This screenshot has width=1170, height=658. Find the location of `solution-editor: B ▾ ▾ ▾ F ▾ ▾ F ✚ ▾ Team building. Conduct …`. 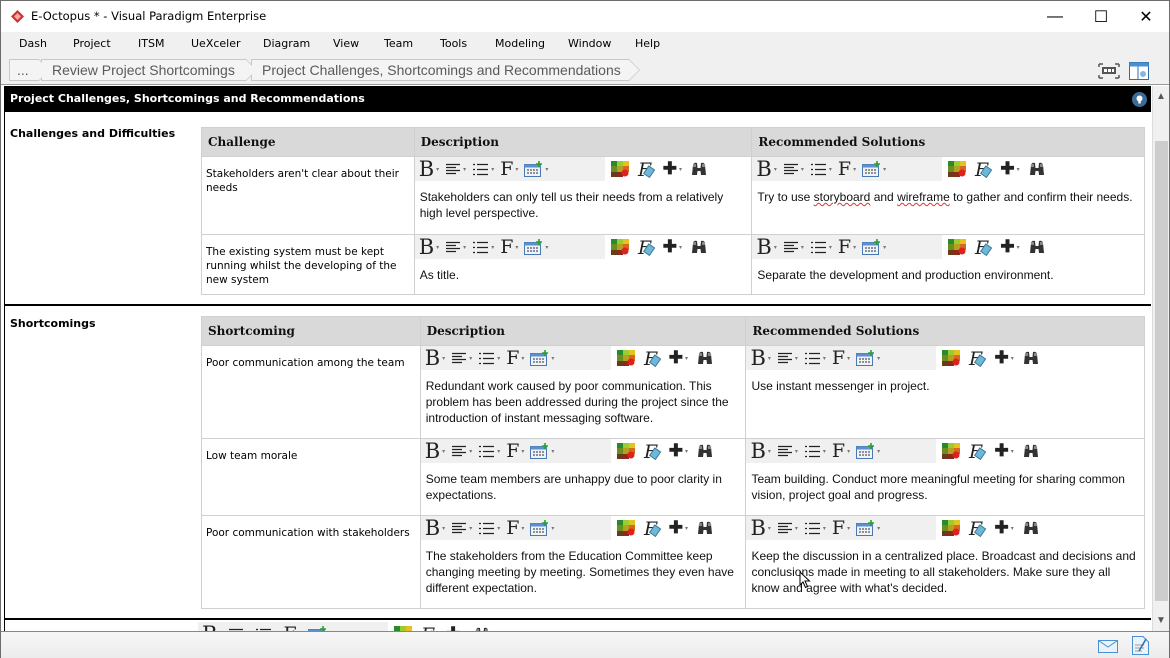

solution-editor: B ▾ ▾ ▾ F ▾ ▾ F ✚ ▾ Team building. Conduct … is located at coordinates (945, 477).